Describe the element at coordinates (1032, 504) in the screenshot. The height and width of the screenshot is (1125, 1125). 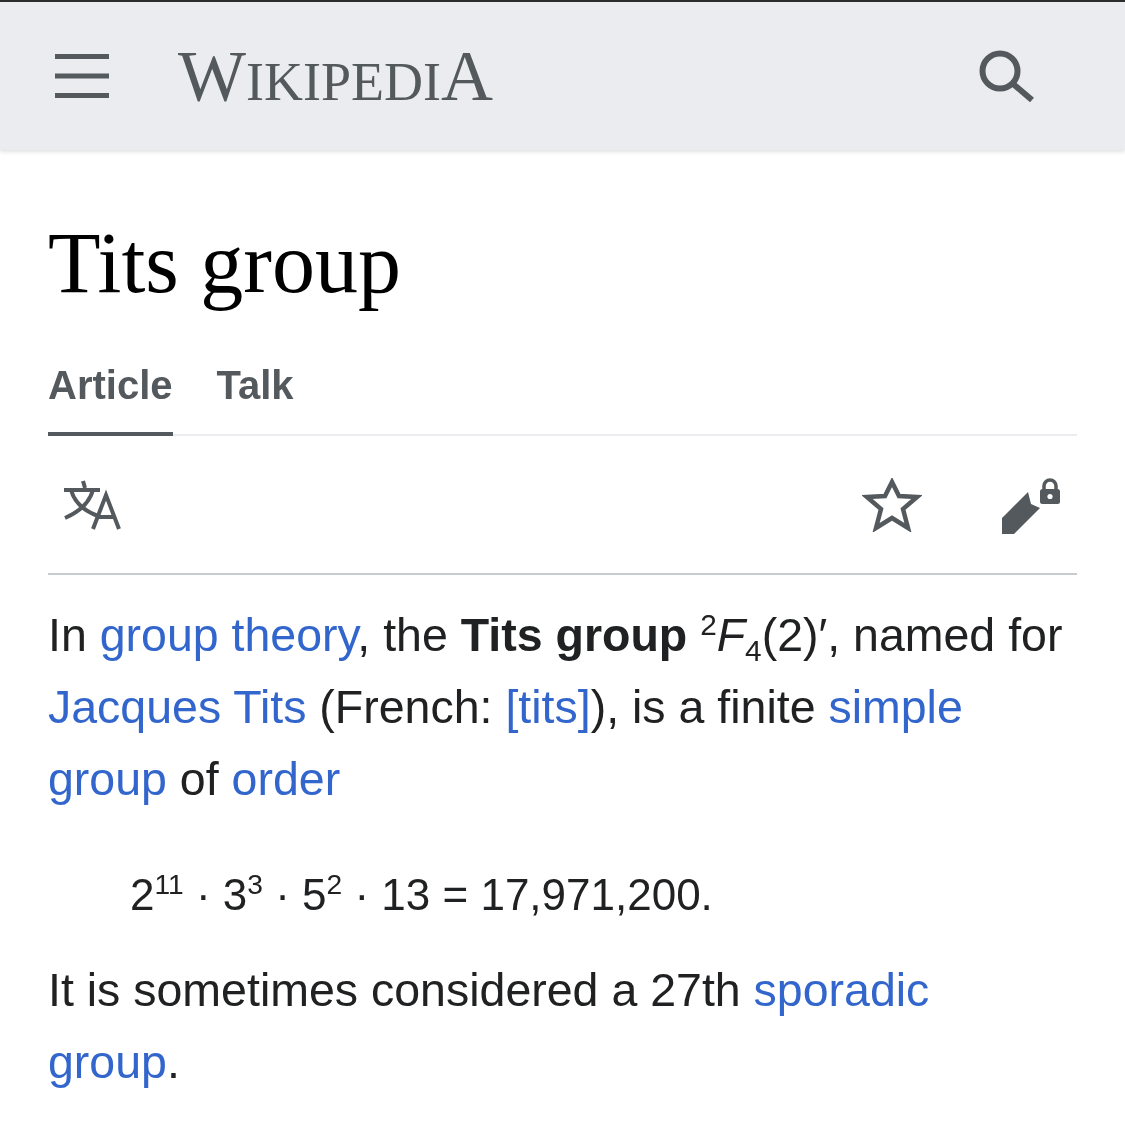
I see `pencil-lock-icon` at that location.